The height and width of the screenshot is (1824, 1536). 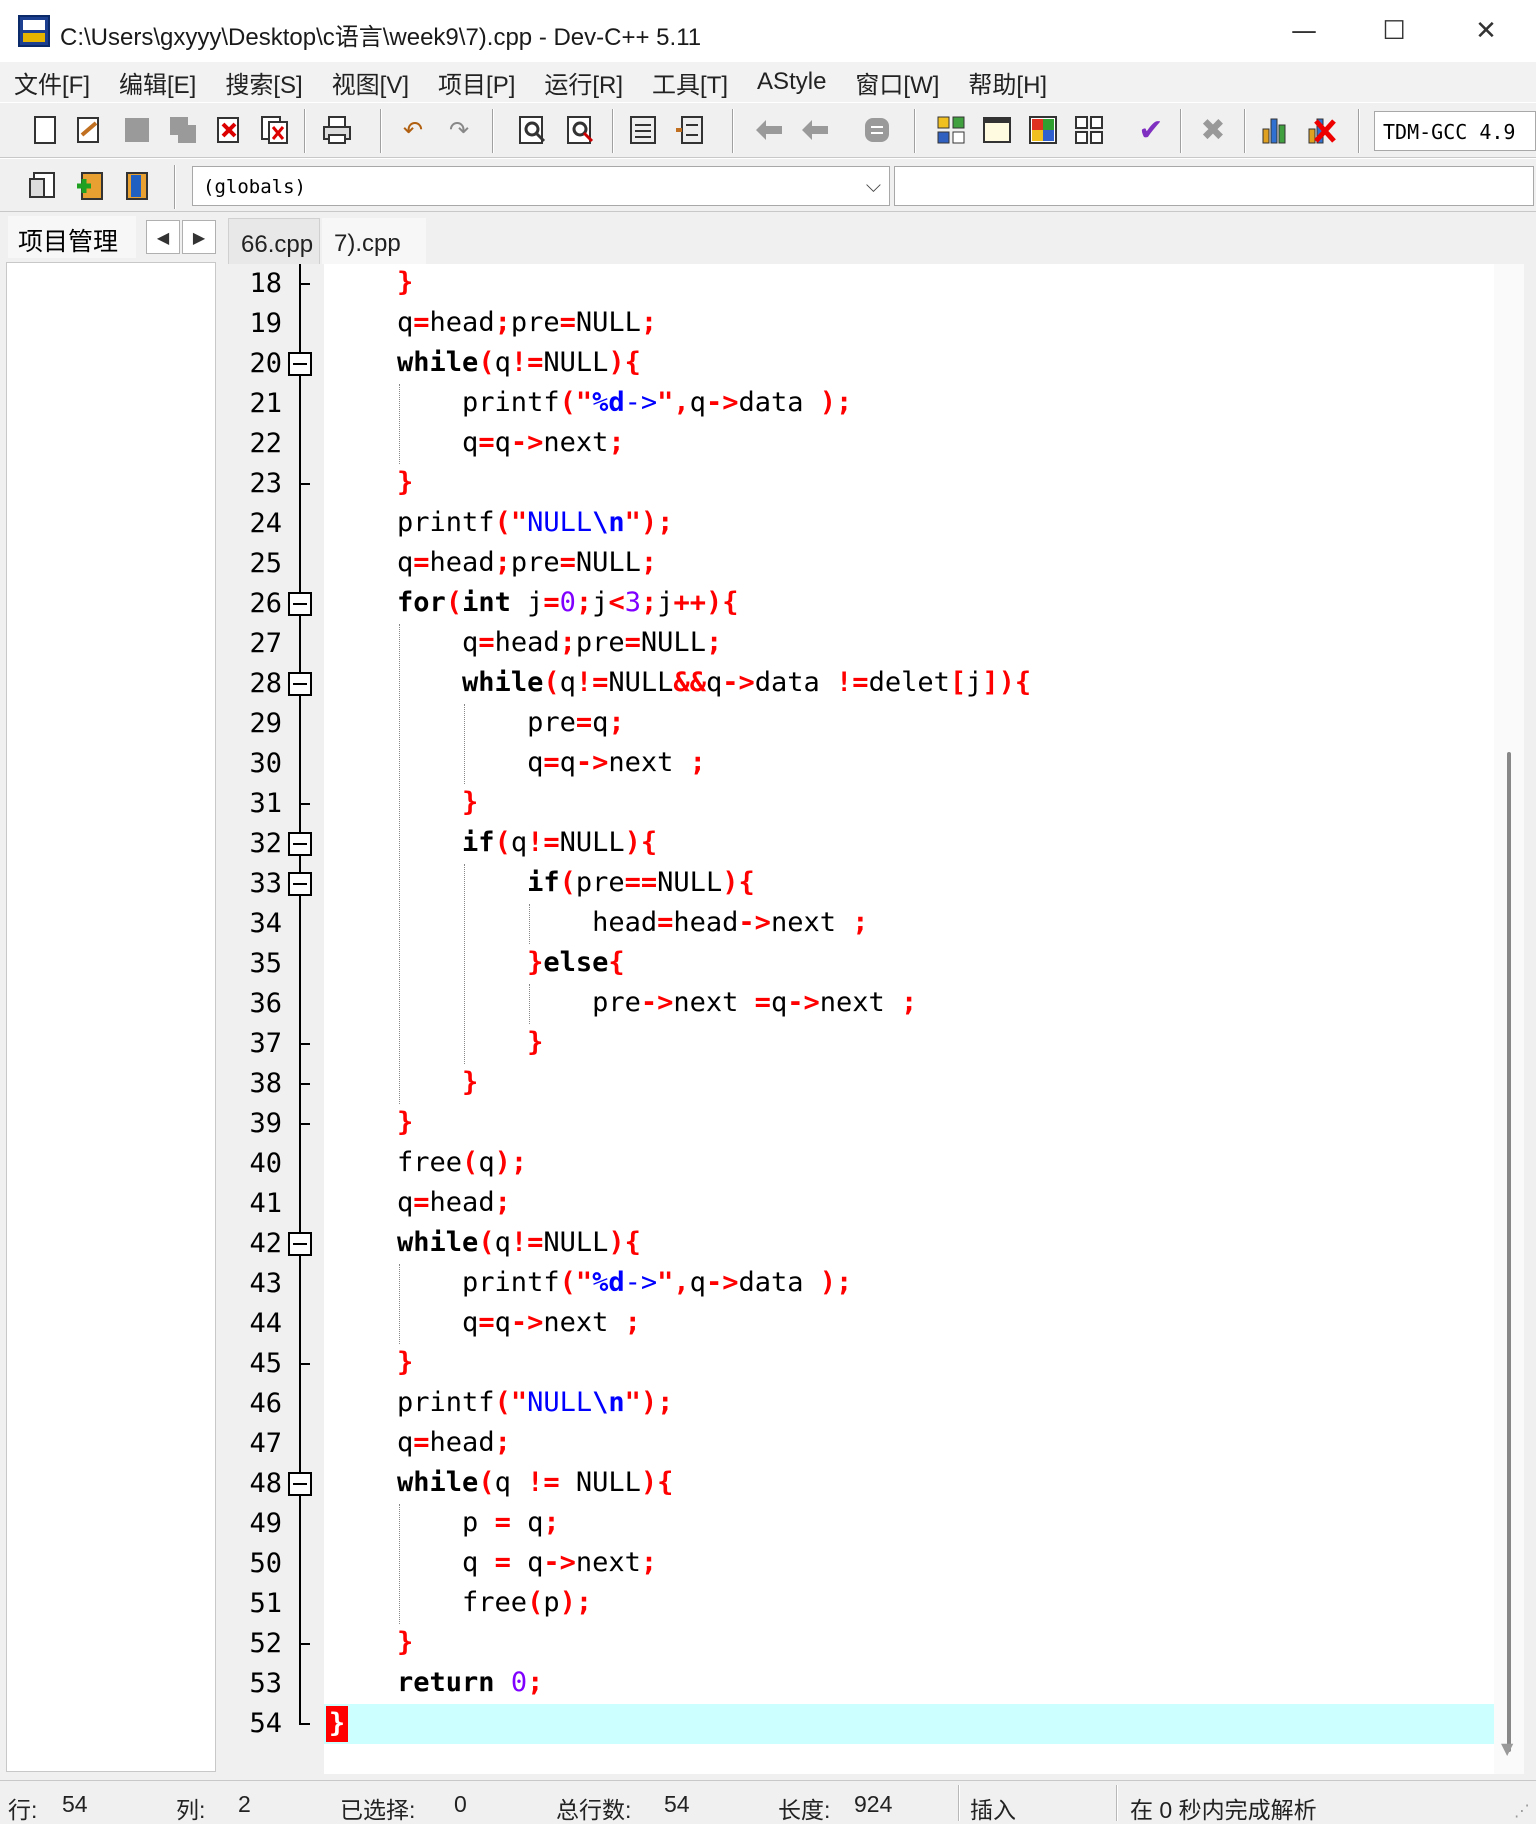 I want to click on profile-button, so click(x=1275, y=130).